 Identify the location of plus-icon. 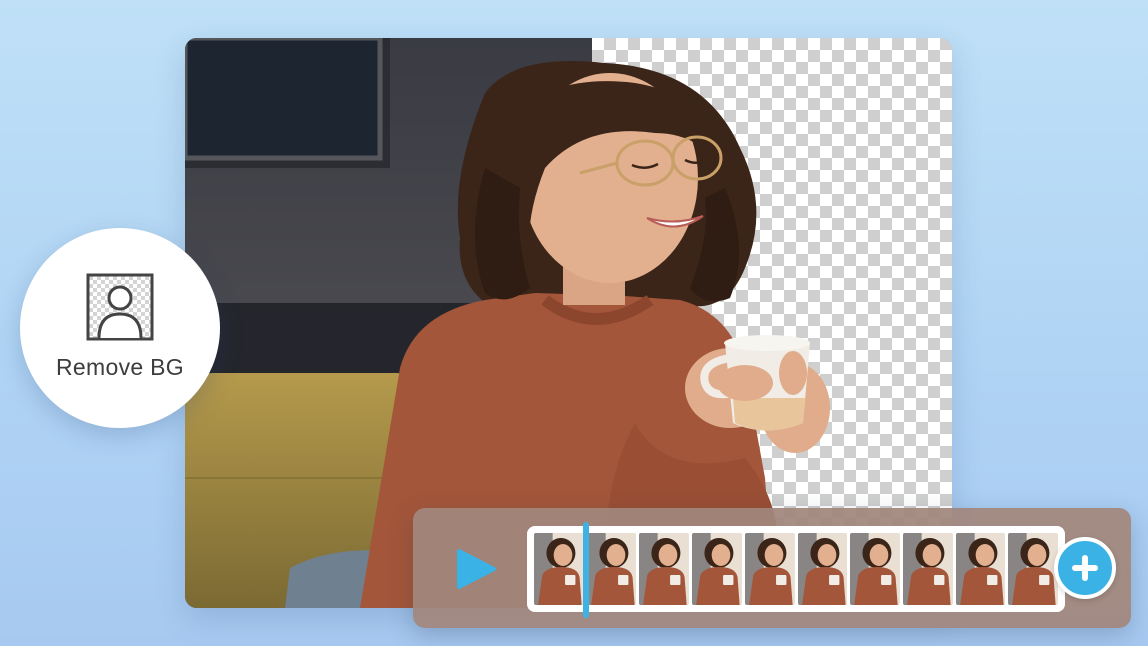
(1085, 568).